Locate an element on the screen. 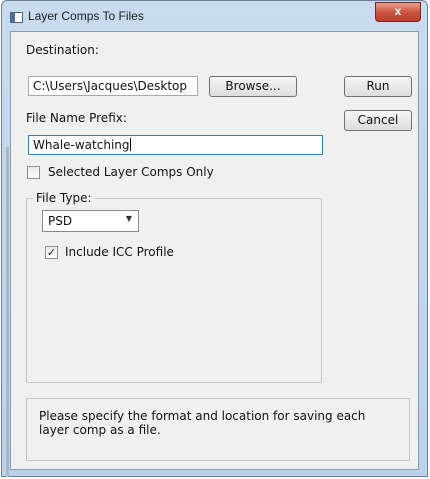 Image resolution: width=430 pixels, height=479 pixels. background-window-edge is located at coordinates (7, 312).